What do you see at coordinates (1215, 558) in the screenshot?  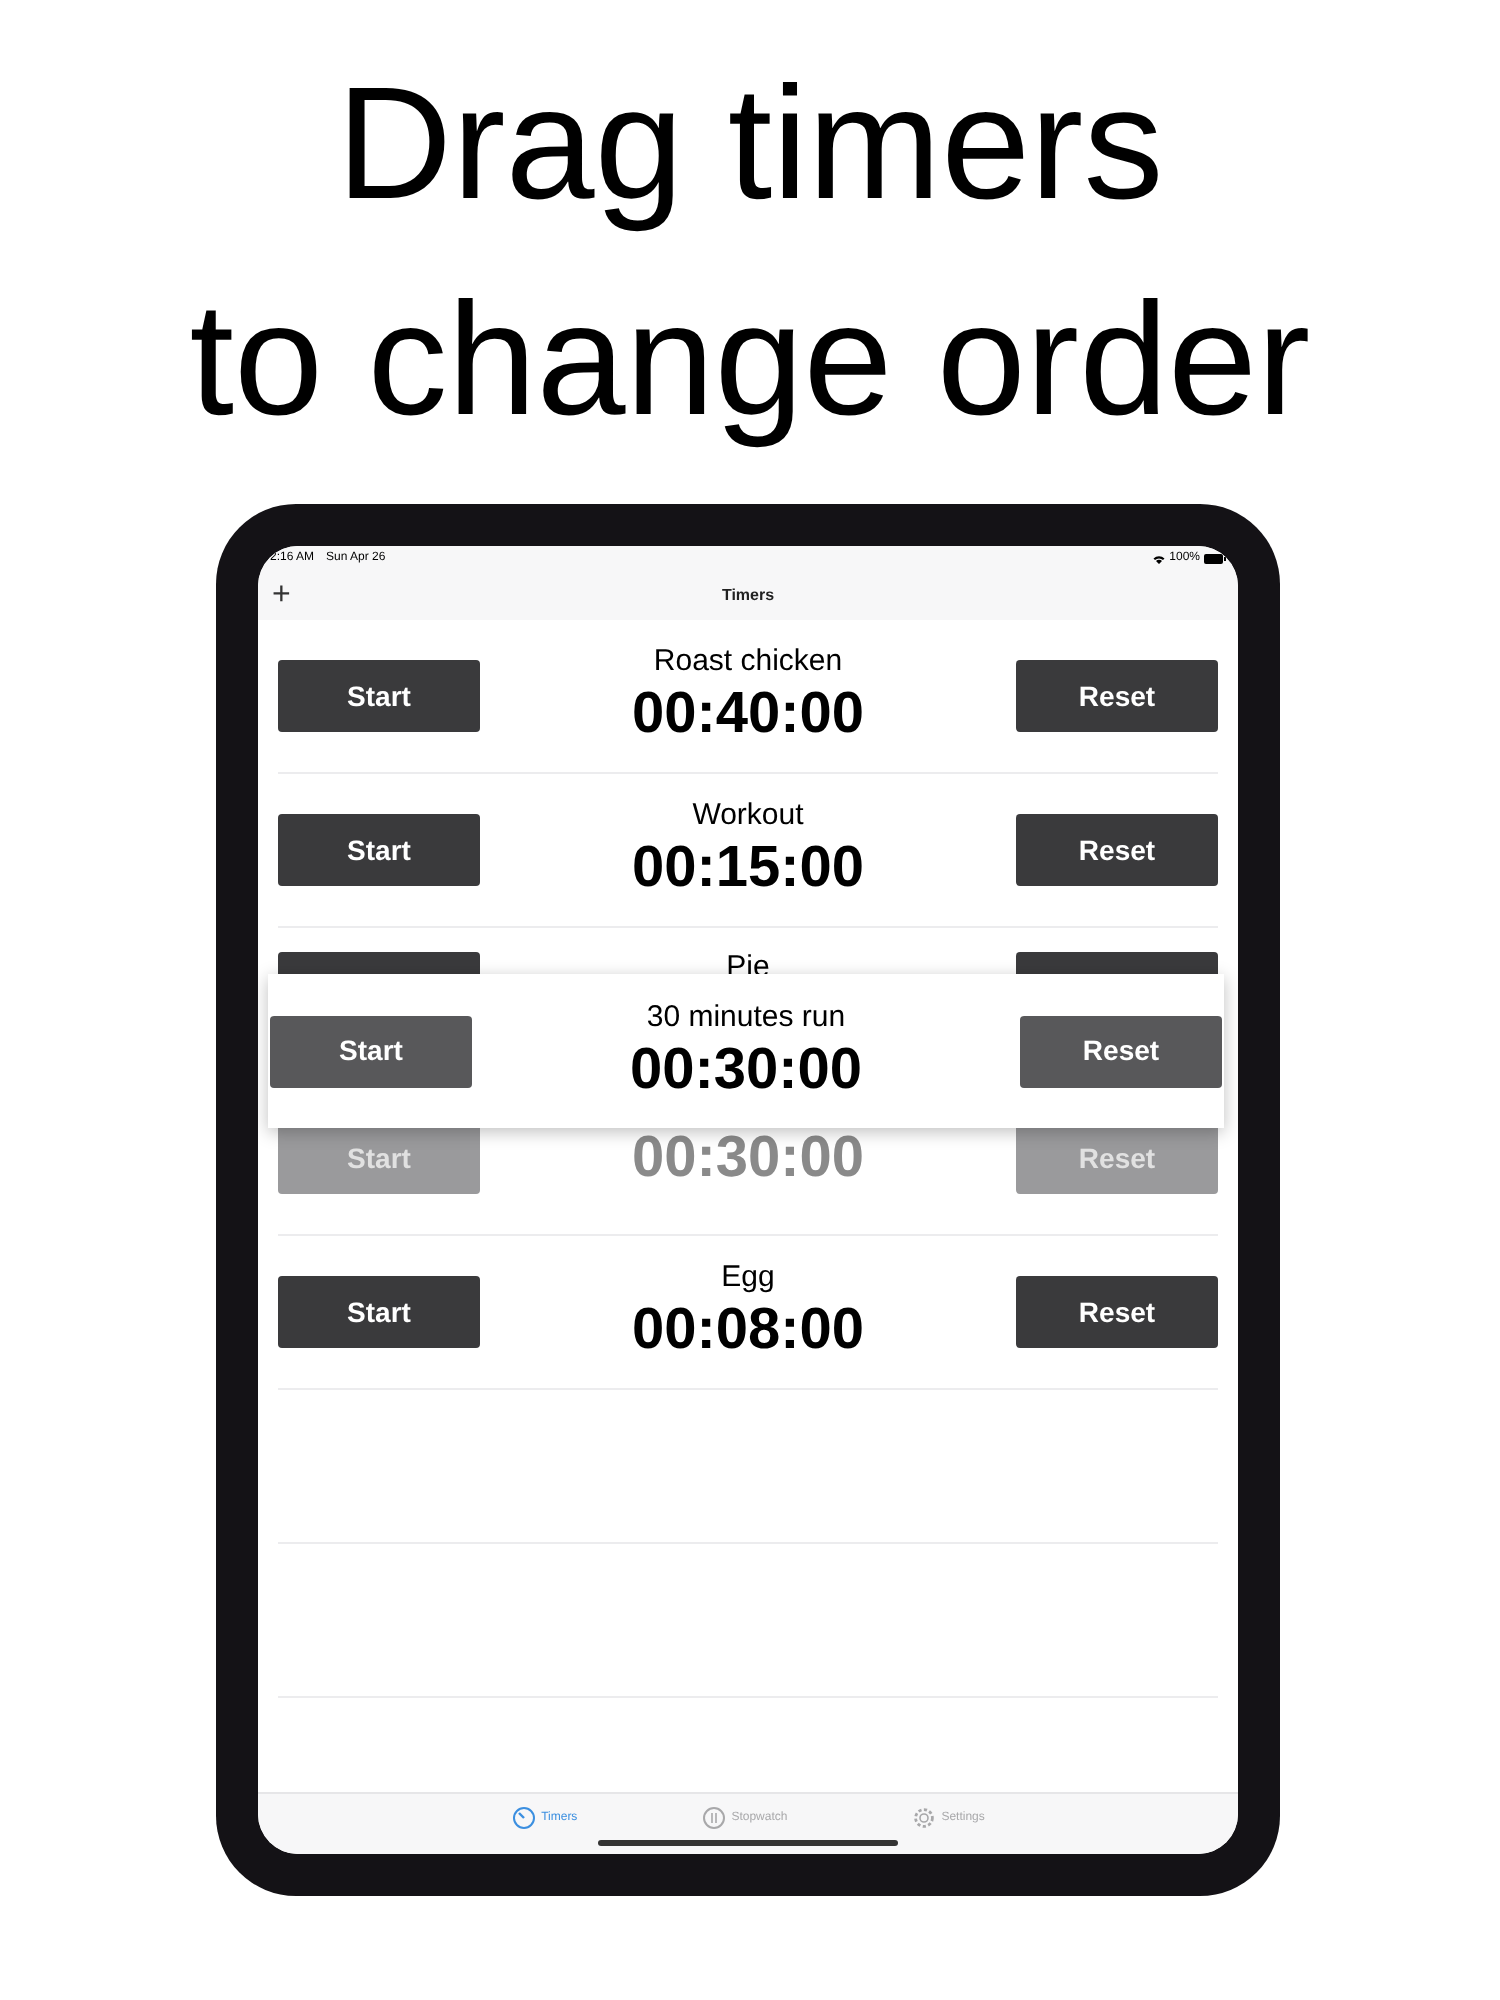 I see `battery-icon` at bounding box center [1215, 558].